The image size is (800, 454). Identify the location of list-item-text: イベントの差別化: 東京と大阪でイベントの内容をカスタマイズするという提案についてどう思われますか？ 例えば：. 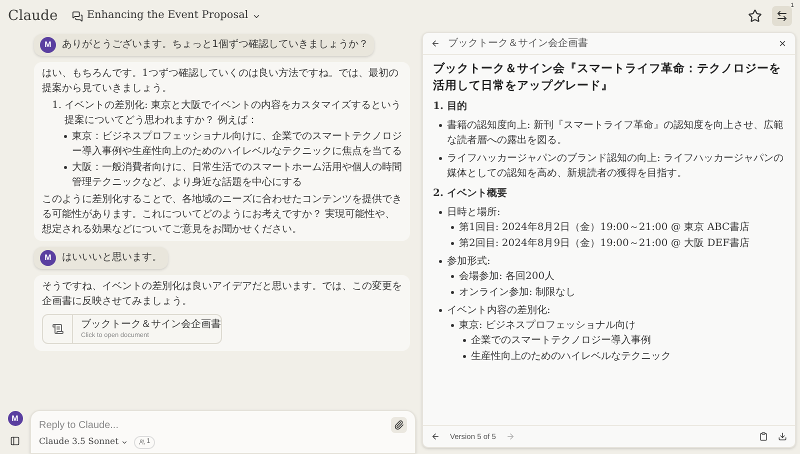
(233, 113).